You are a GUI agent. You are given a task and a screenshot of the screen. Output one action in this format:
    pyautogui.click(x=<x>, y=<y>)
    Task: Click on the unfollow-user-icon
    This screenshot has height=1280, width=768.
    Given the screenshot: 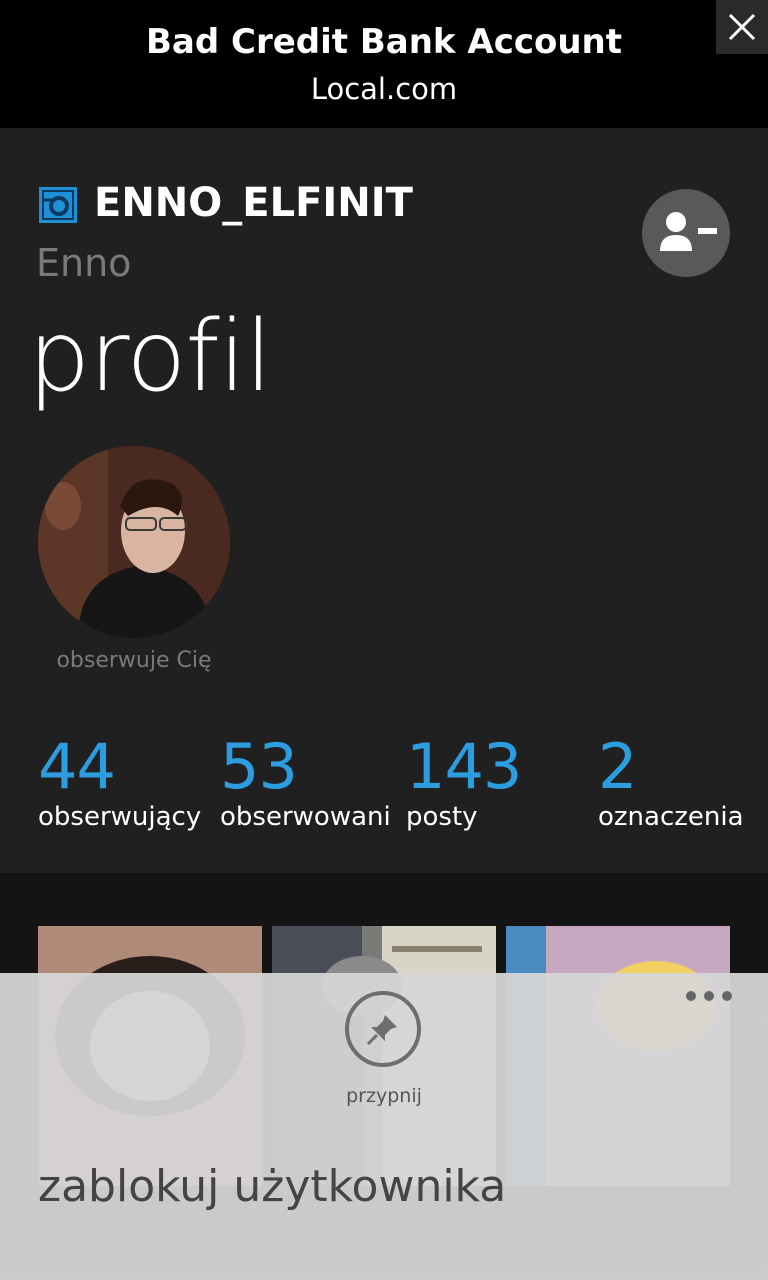 What is the action you would take?
    pyautogui.click(x=688, y=231)
    